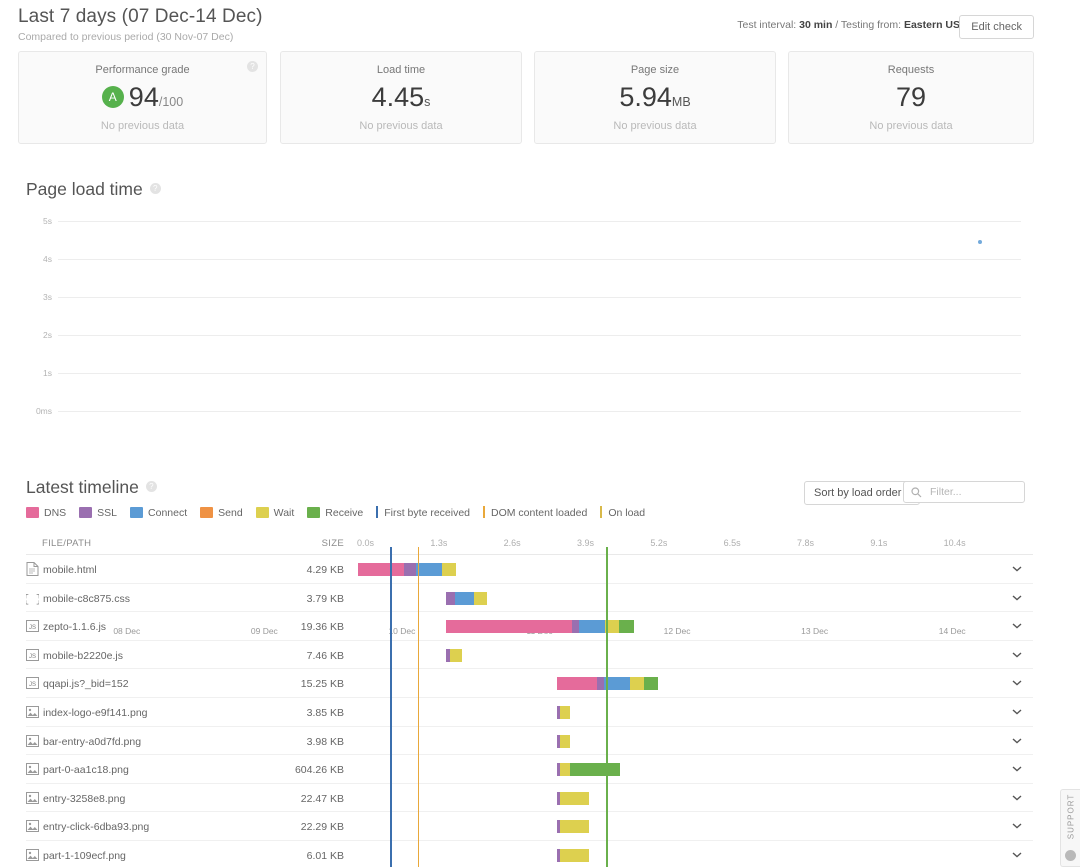 This screenshot has height=867, width=1080. What do you see at coordinates (954, 543) in the screenshot?
I see `time-axis-tick-label: 10.4s` at bounding box center [954, 543].